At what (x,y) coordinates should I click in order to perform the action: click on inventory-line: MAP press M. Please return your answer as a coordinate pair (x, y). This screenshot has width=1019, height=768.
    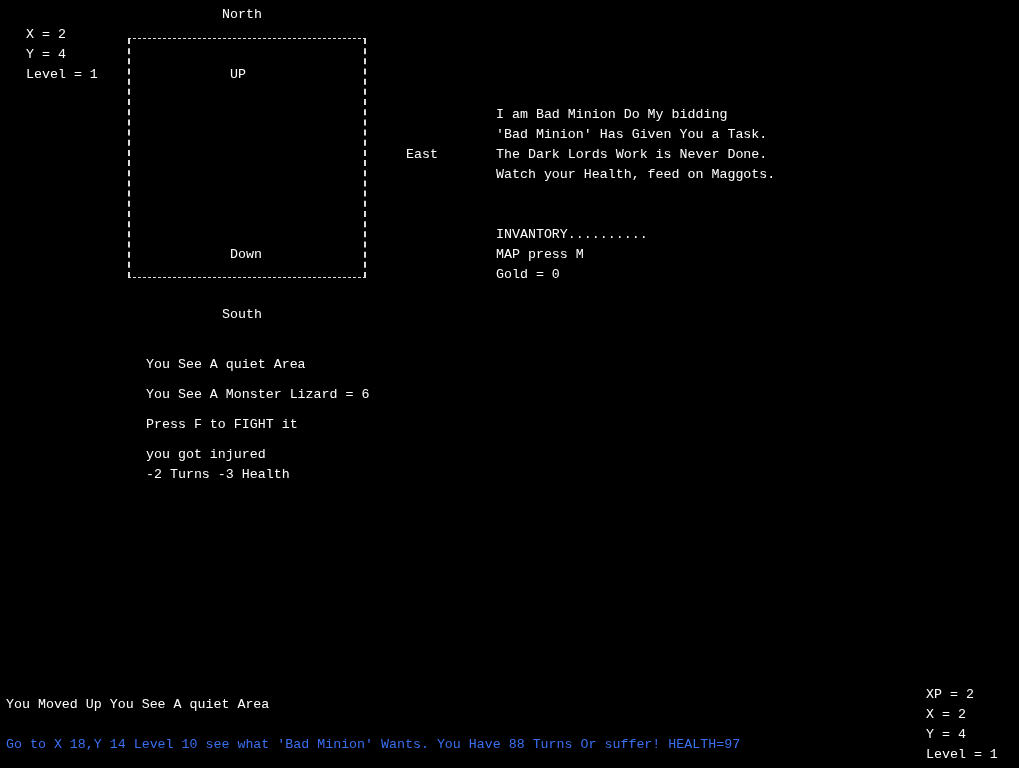
    Looking at the image, I should click on (540, 255).